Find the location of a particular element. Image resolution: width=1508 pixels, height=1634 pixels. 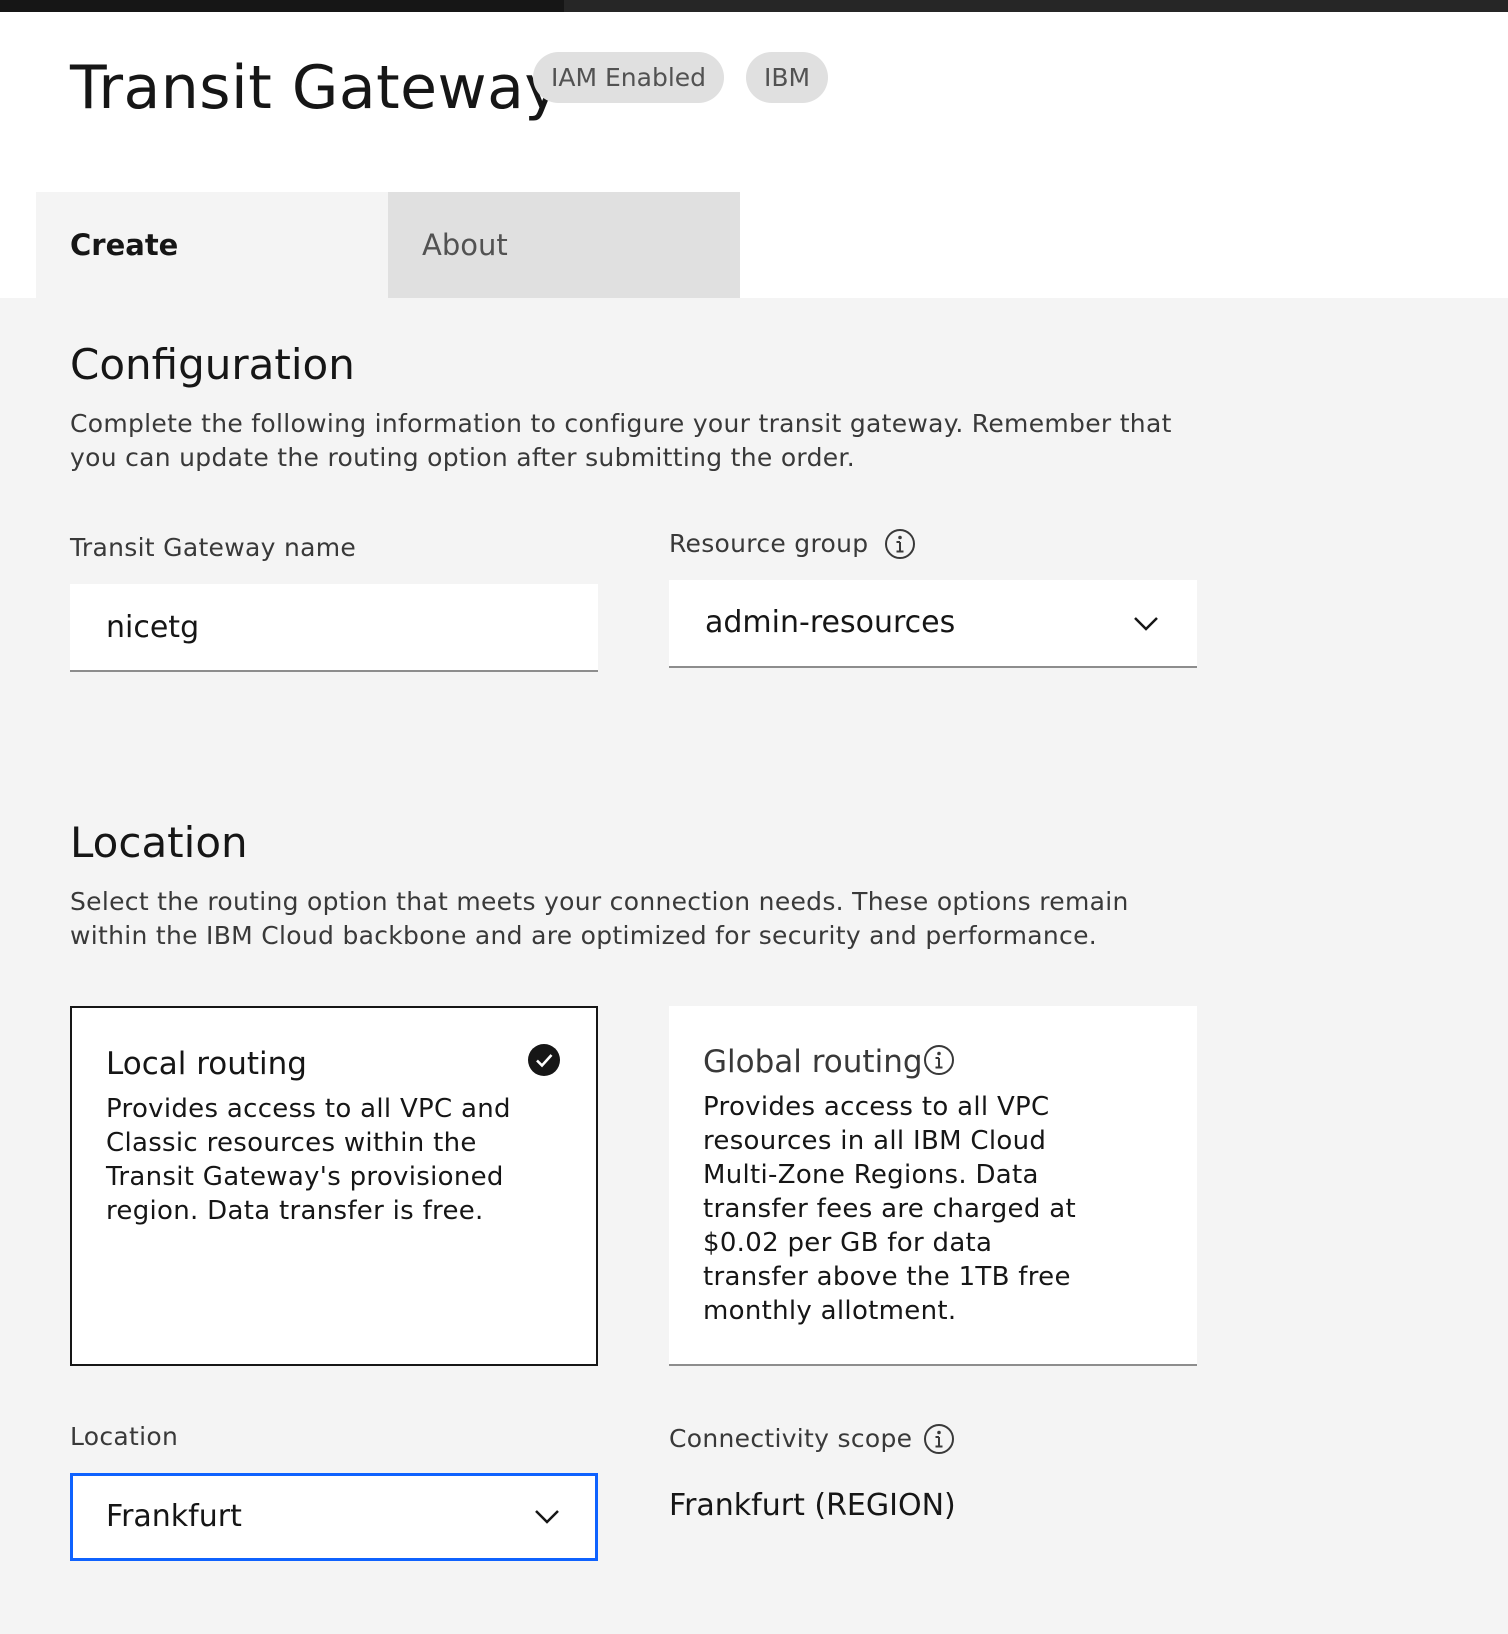

checkmark-filled-icon is located at coordinates (544, 1060).